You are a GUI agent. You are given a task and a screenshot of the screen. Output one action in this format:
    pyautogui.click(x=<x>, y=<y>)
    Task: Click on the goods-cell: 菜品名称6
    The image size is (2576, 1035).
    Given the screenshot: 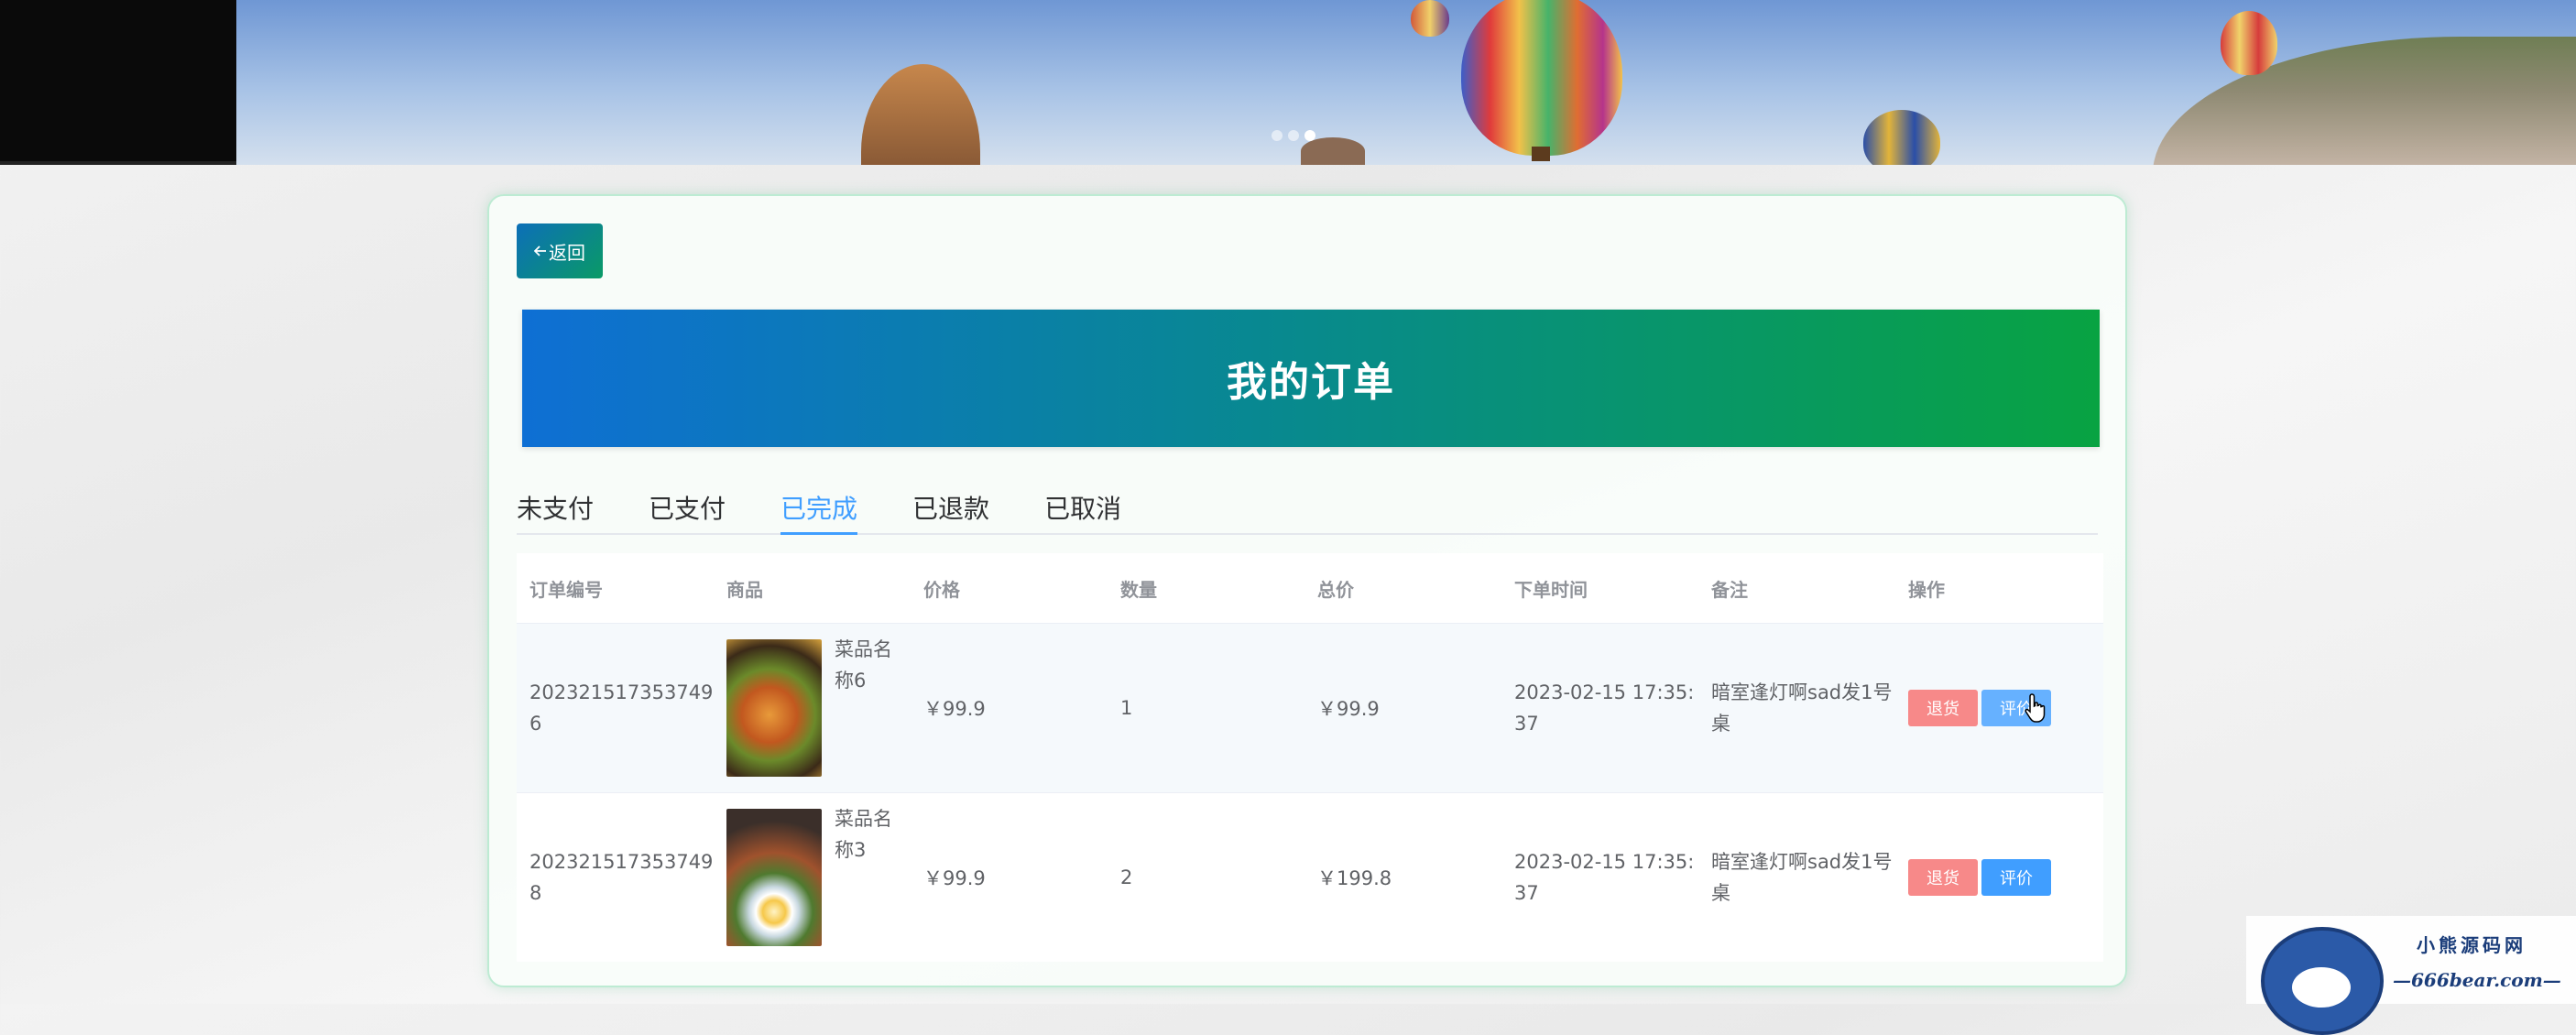 What is the action you would take?
    pyautogui.click(x=813, y=707)
    